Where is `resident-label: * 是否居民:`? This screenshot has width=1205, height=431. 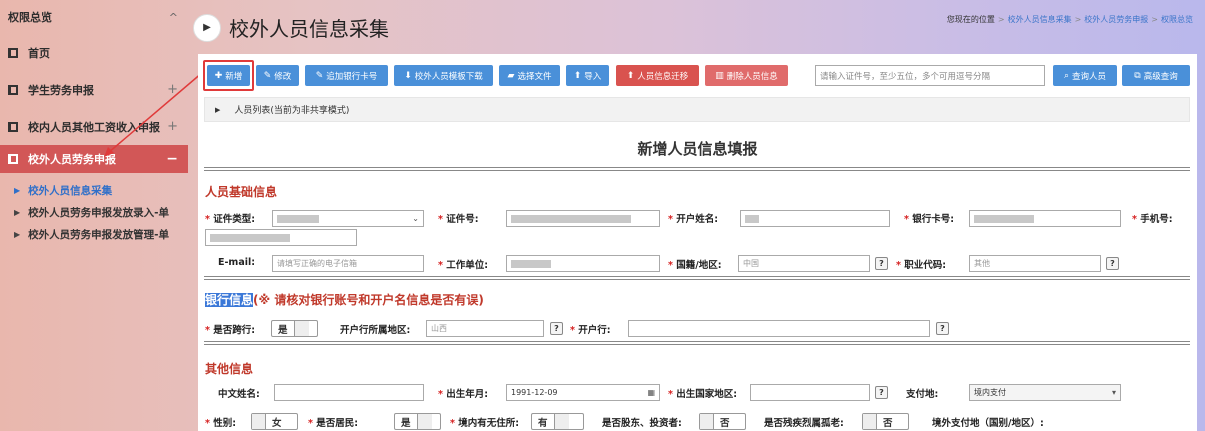
resident-label: * 是否居民: is located at coordinates (333, 423).